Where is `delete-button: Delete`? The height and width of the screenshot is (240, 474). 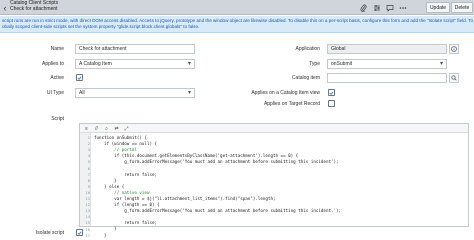 delete-button: Delete is located at coordinates (462, 7).